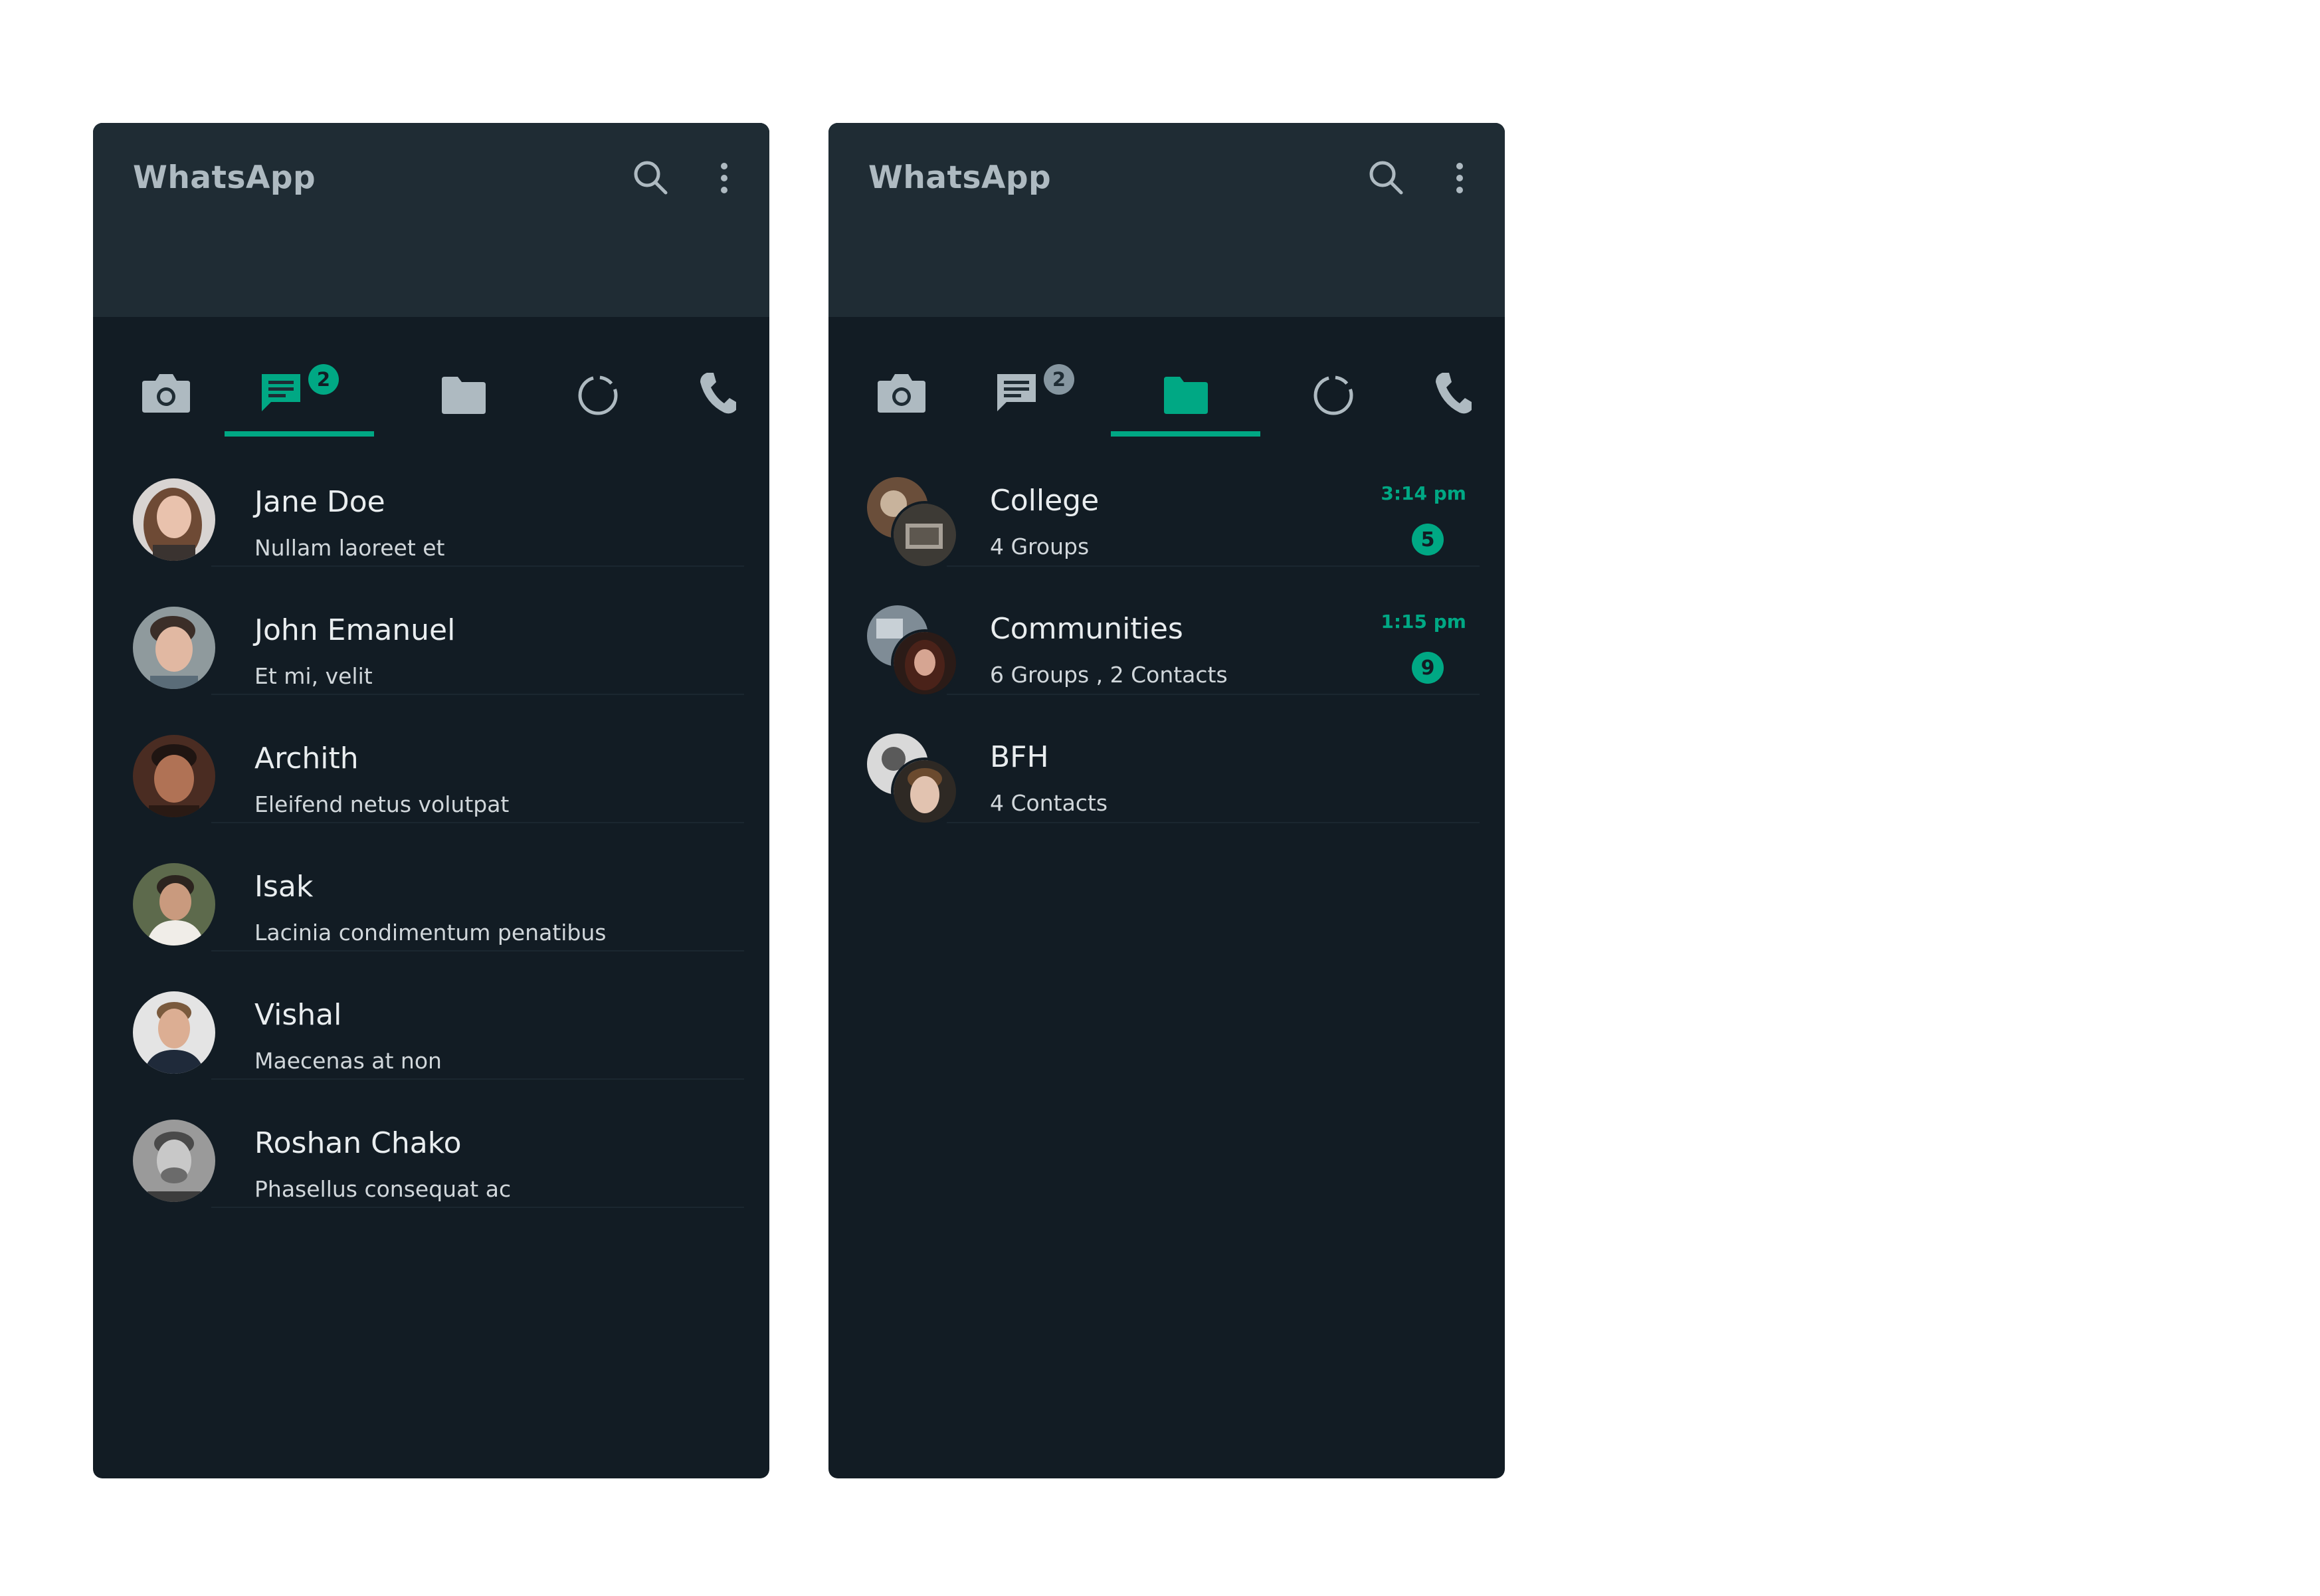 Image resolution: width=2320 pixels, height=1596 pixels. Describe the element at coordinates (313, 676) in the screenshot. I see `last-message: Et mi, velit` at that location.